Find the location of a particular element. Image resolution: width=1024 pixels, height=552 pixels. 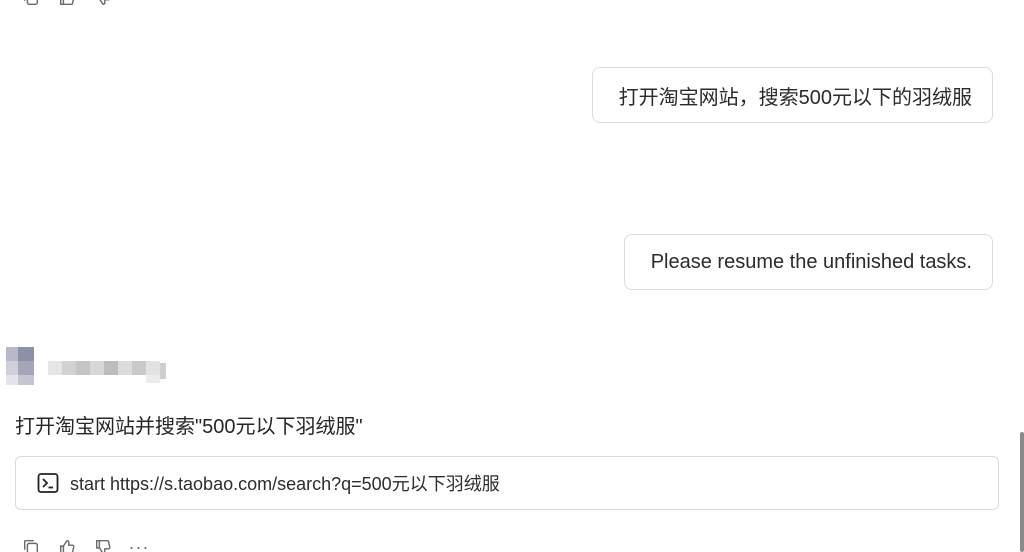

terminal-icon is located at coordinates (48, 483).